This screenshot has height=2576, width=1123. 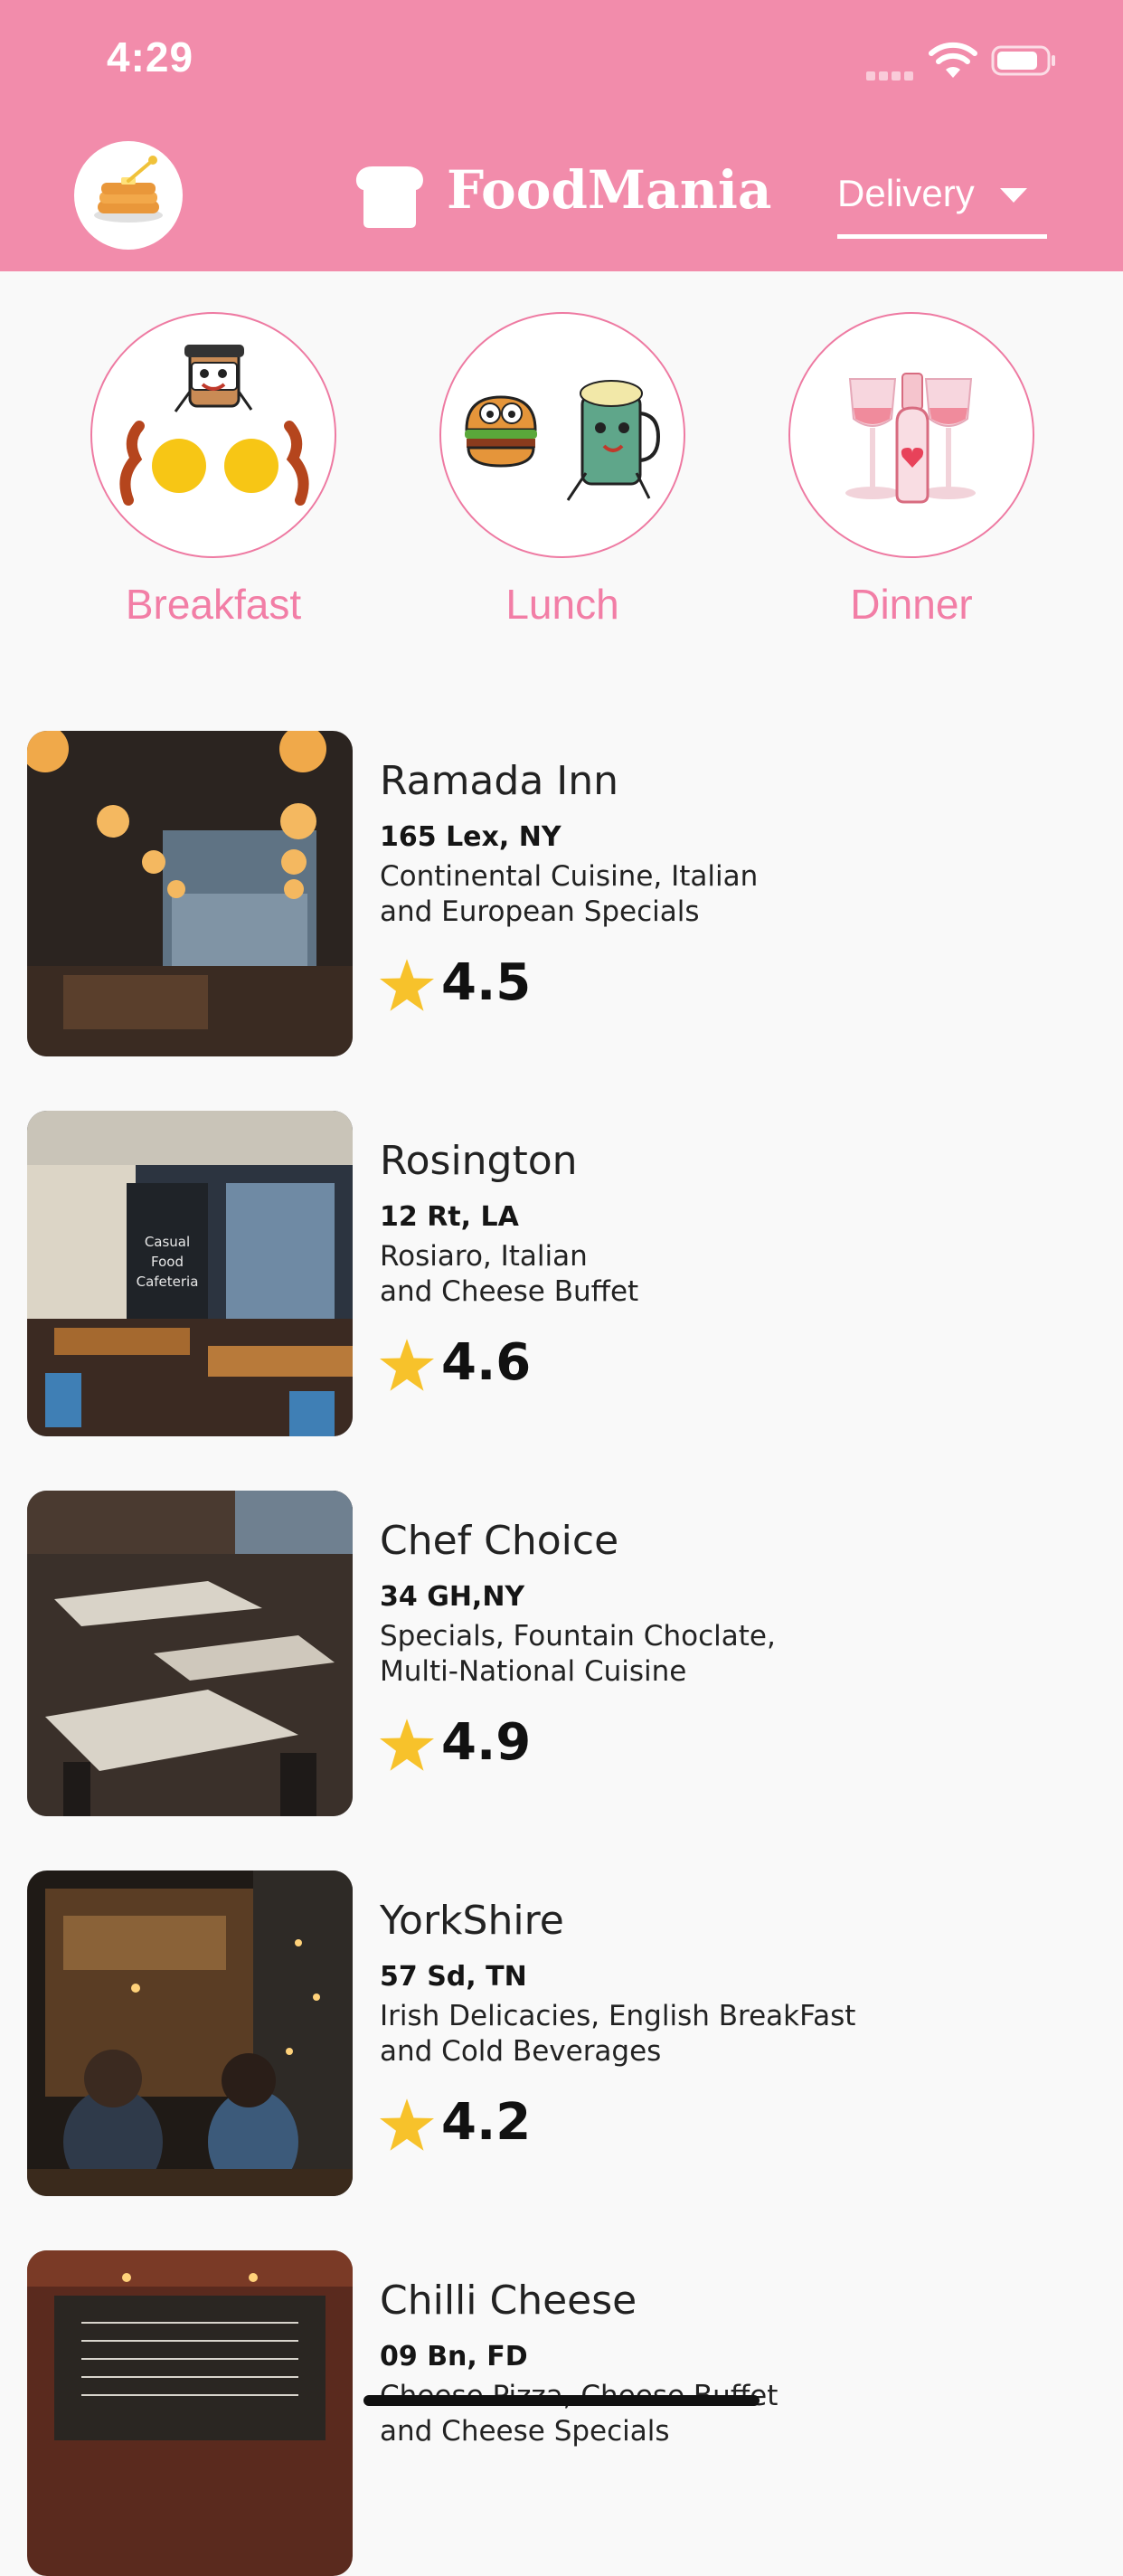 I want to click on restaurant-photo: Casual Food Cafeteria, so click(x=190, y=1274).